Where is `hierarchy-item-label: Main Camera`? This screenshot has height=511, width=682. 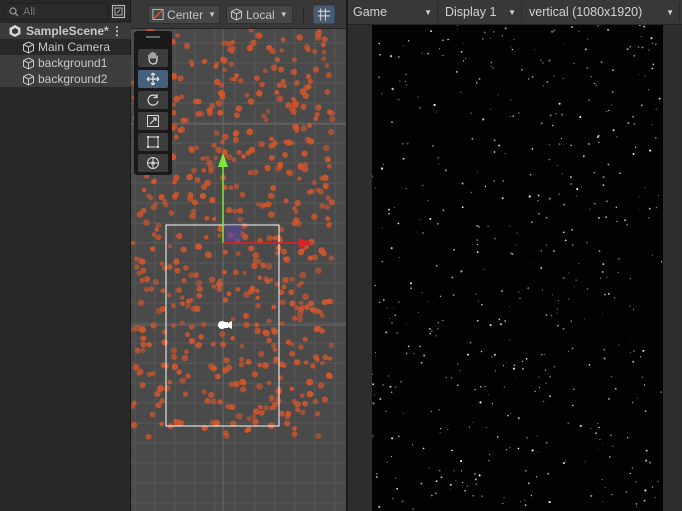 hierarchy-item-label: Main Camera is located at coordinates (74, 47).